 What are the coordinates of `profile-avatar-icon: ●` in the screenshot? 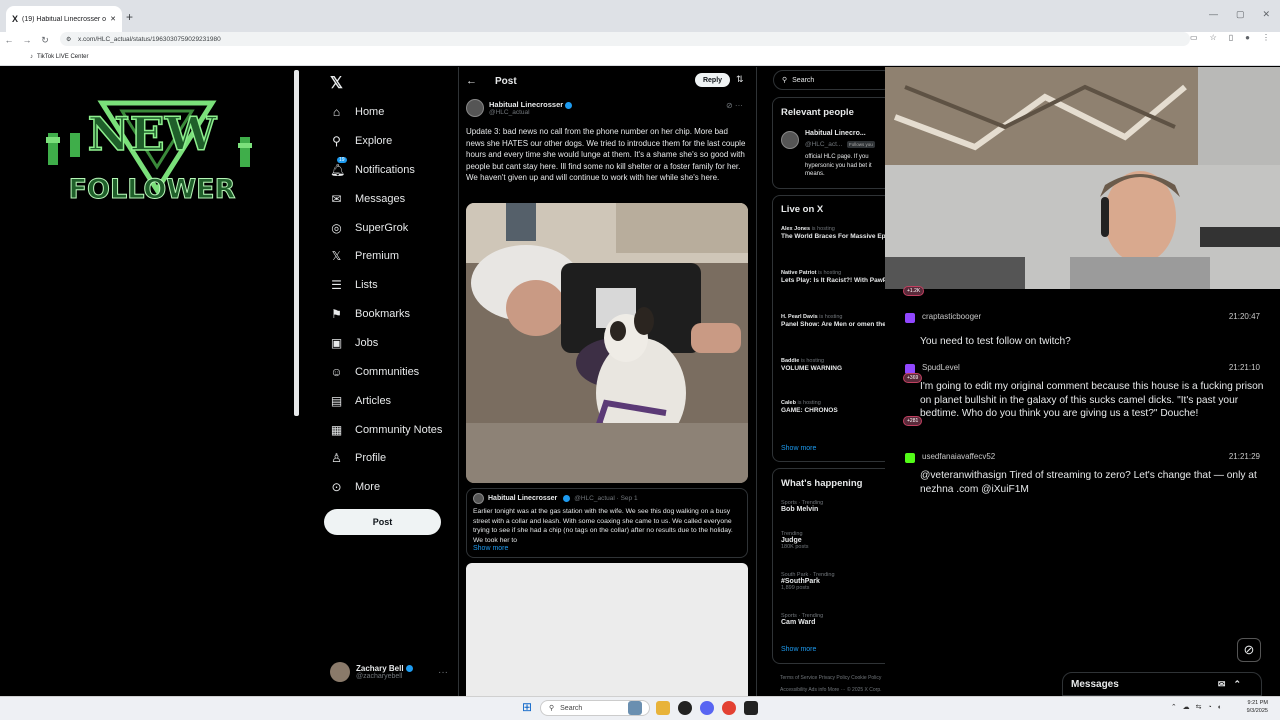 It's located at (1247, 37).